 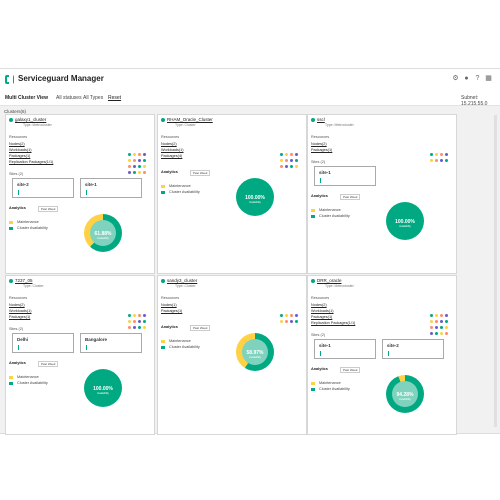 I want to click on site-name: site-2, so click(x=393, y=345).